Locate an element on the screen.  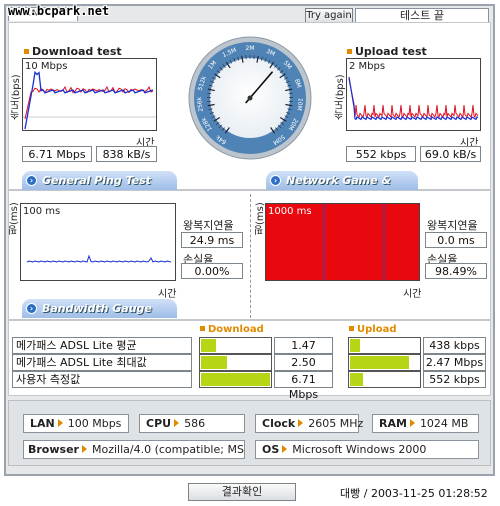
speed-gauge: 64k128k256k512k1M1.5M 2M 3M5M8M10M20M50M is located at coordinates (250, 98).